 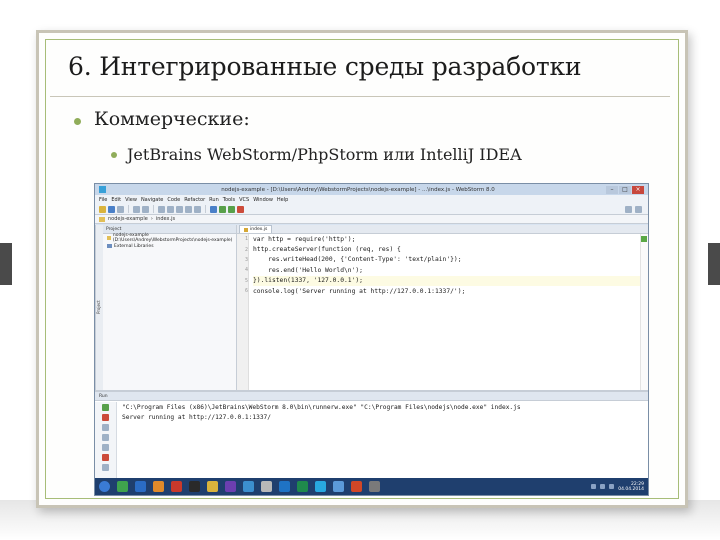 I want to click on rerun-icon, so click(x=105, y=407).